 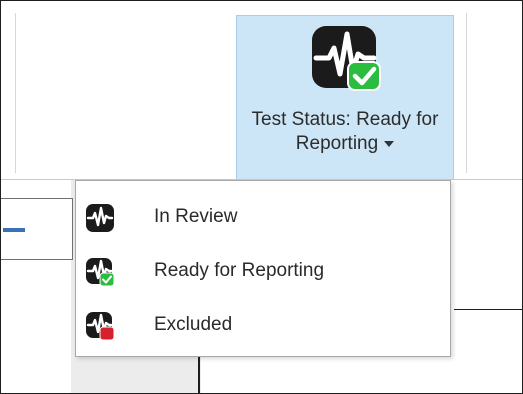 What do you see at coordinates (100, 326) in the screenshot?
I see `waveform-excluded-icon` at bounding box center [100, 326].